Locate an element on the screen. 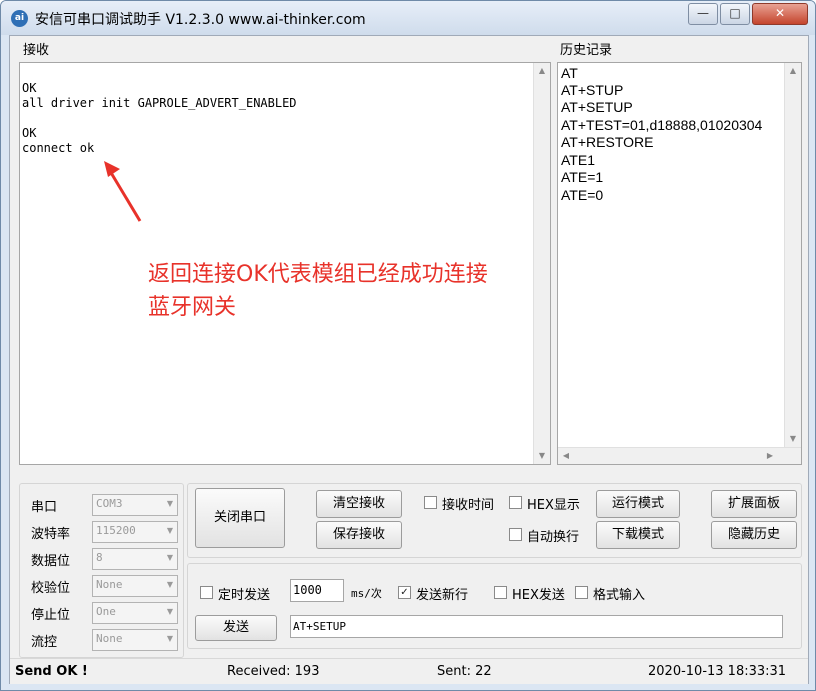 The width and height of the screenshot is (816, 691). annotation-line: 蓝牙网关 is located at coordinates (192, 307).